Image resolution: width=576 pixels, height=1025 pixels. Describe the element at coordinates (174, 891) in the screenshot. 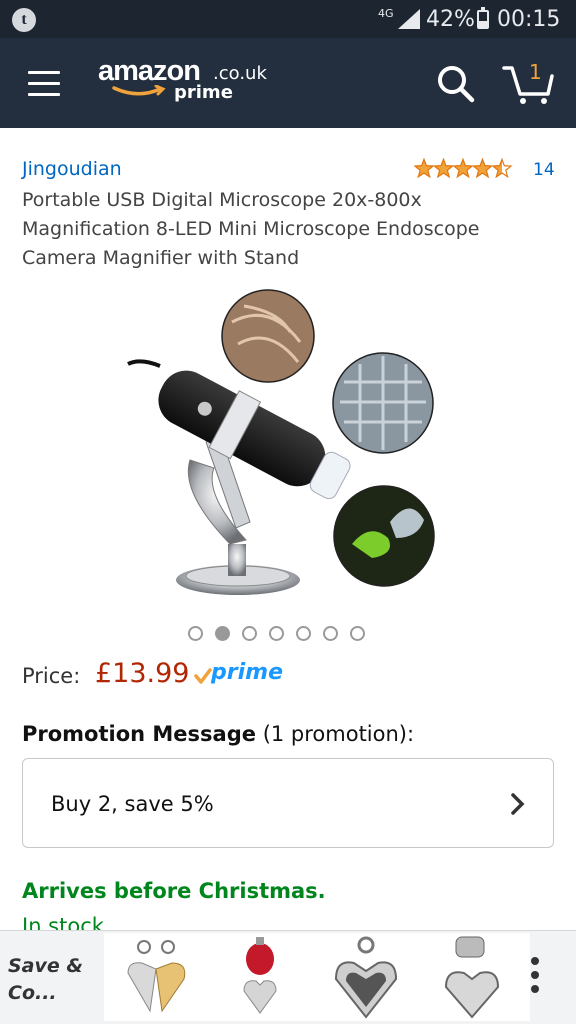

I see `delivery-estimate: Arrives before Christmas.` at that location.